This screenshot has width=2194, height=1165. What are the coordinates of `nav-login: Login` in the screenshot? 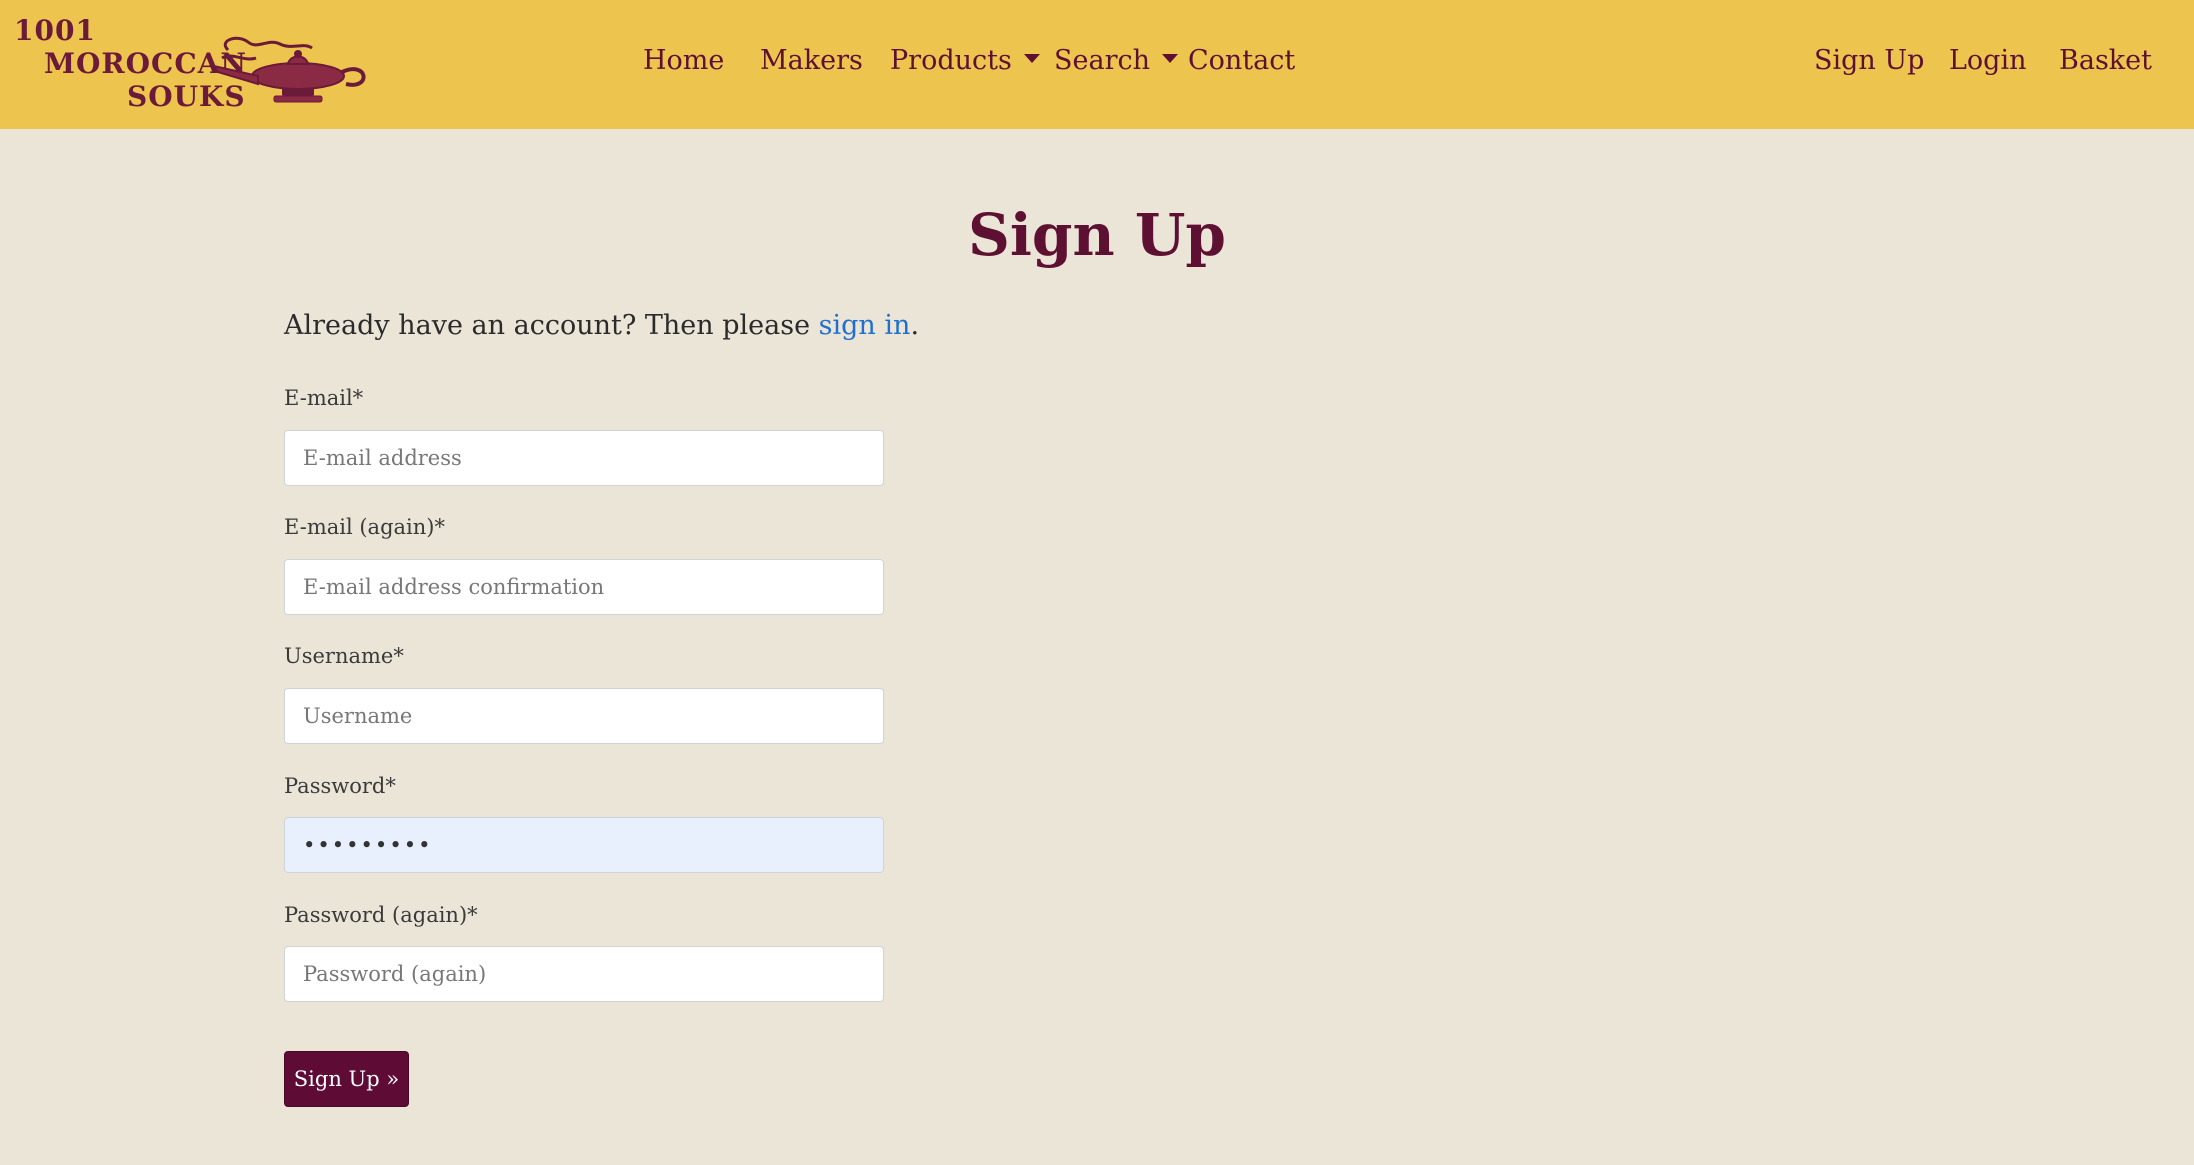 It's located at (1988, 61).